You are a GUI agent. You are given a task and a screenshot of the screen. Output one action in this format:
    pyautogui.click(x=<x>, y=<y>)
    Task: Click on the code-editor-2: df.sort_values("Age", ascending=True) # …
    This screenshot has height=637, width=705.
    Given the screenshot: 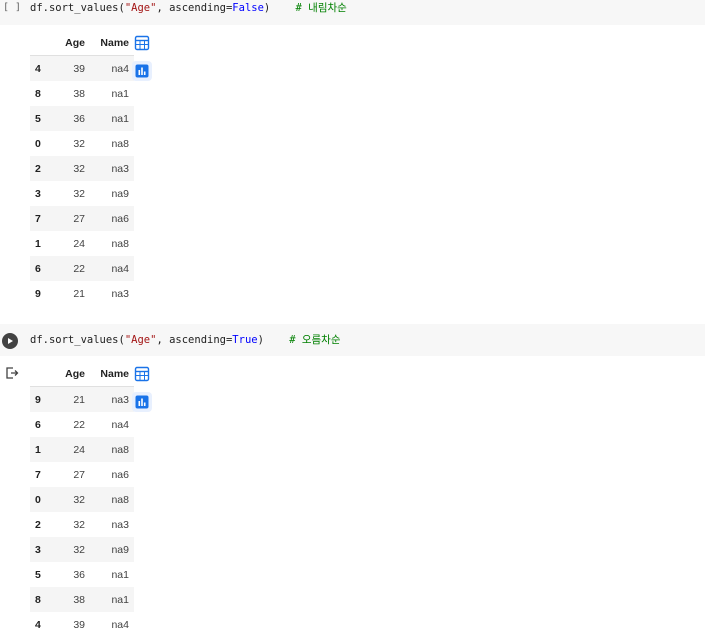 What is the action you would take?
    pyautogui.click(x=352, y=340)
    